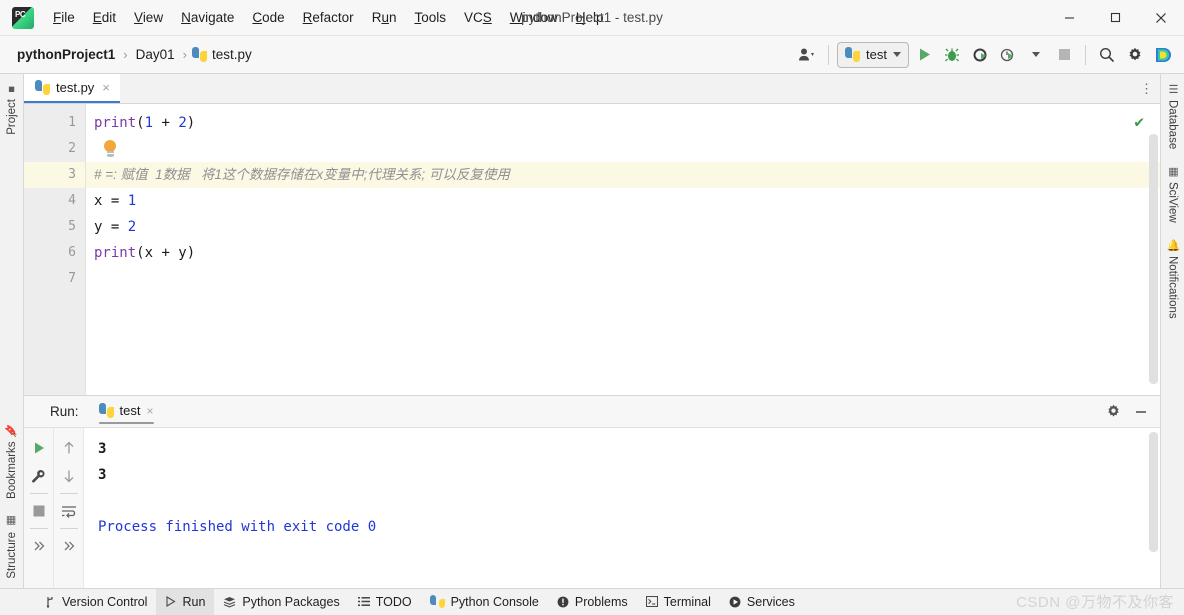  What do you see at coordinates (484, 602) in the screenshot?
I see `statusbar-item-python-console: Python Console` at bounding box center [484, 602].